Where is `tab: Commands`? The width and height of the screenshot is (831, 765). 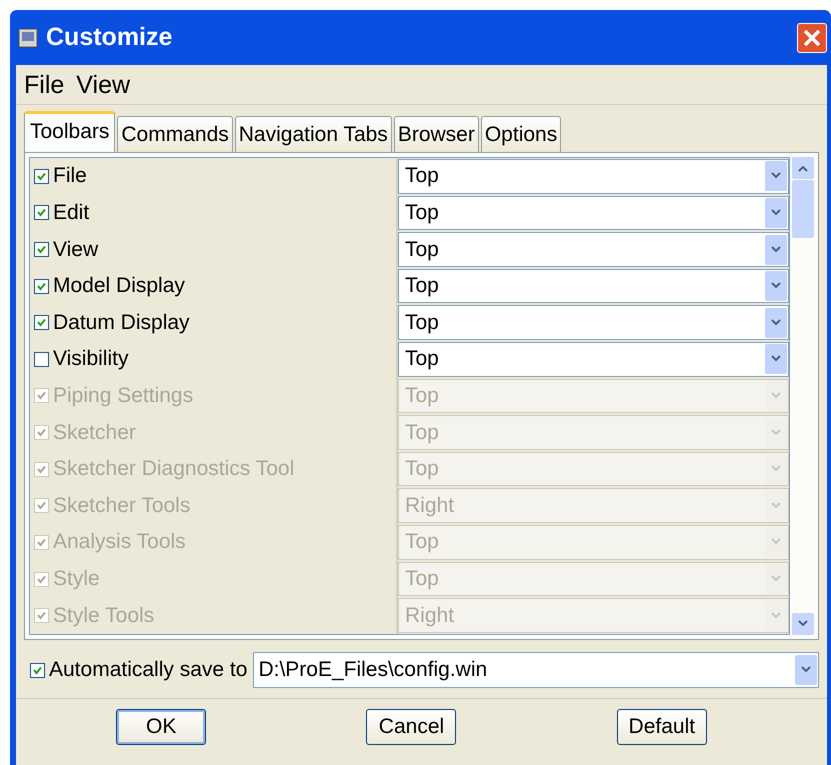 tab: Commands is located at coordinates (175, 134).